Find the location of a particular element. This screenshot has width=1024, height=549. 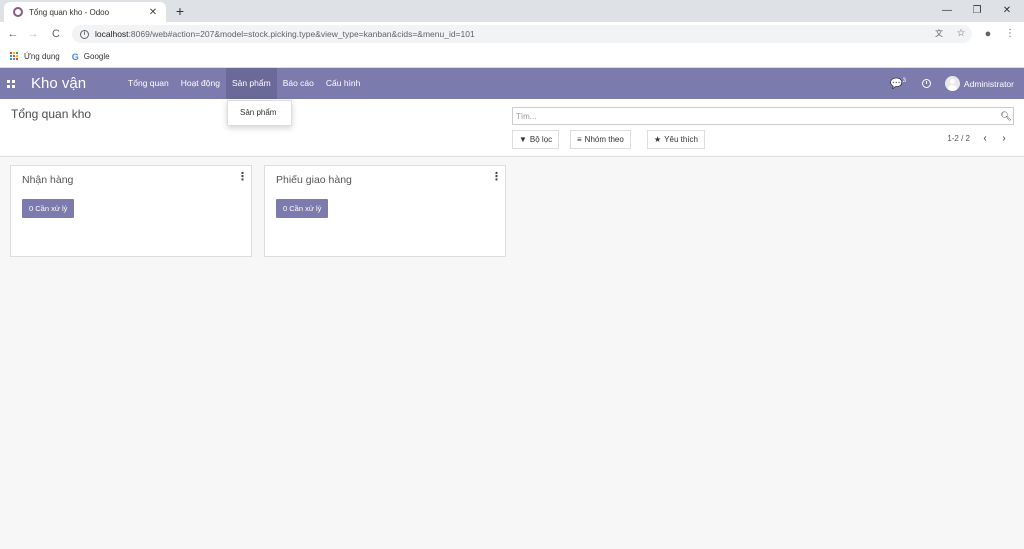

bars-icon: ≡ is located at coordinates (579, 139).